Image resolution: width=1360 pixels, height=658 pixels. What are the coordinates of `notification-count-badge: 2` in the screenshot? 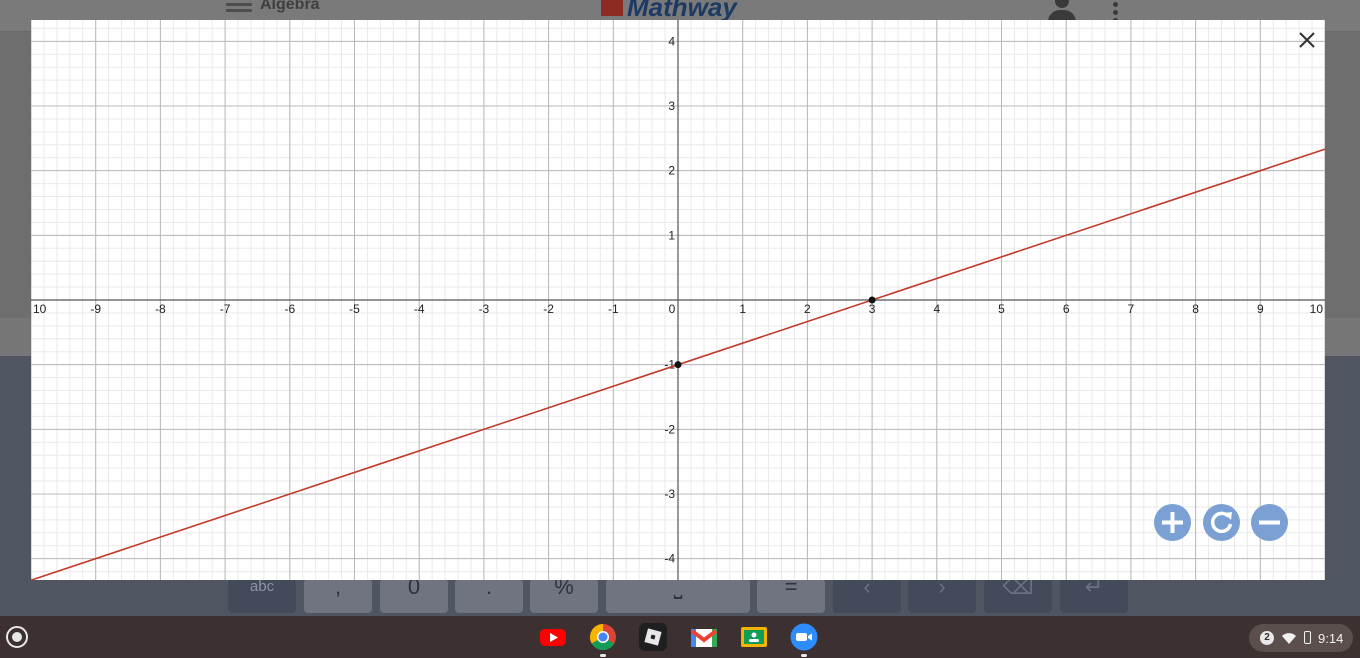 It's located at (1267, 638).